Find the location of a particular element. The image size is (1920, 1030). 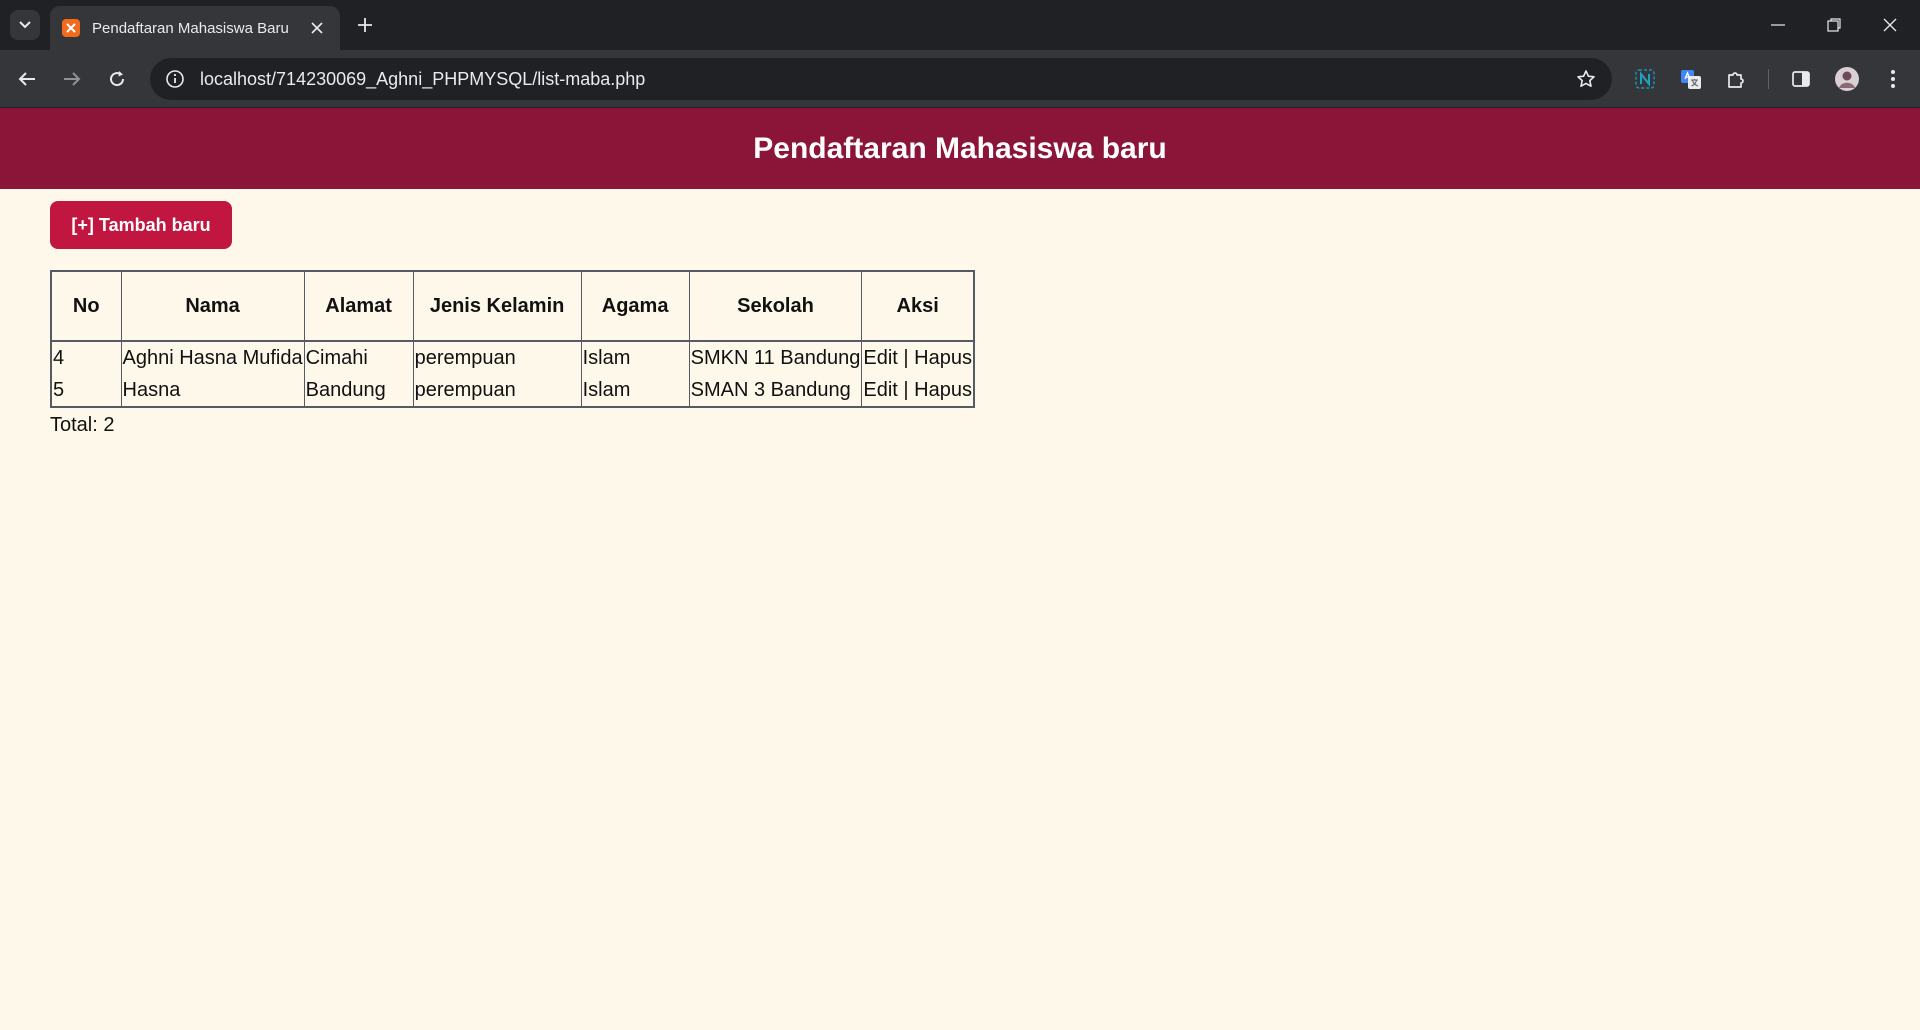

site-info-icon is located at coordinates (175, 79).